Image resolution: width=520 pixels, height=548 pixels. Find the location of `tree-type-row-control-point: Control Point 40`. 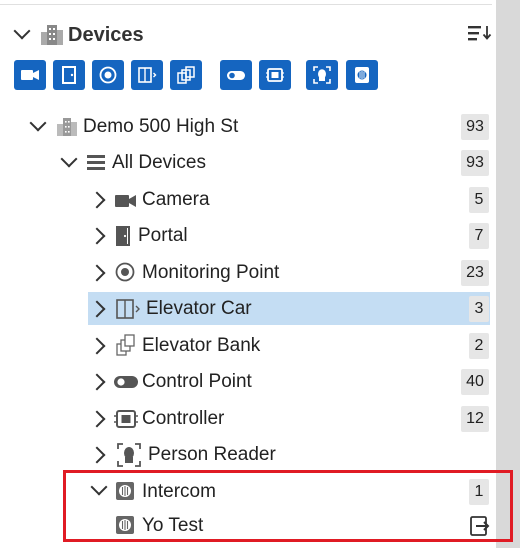

tree-type-row-control-point: Control Point 40 is located at coordinates (246, 382).